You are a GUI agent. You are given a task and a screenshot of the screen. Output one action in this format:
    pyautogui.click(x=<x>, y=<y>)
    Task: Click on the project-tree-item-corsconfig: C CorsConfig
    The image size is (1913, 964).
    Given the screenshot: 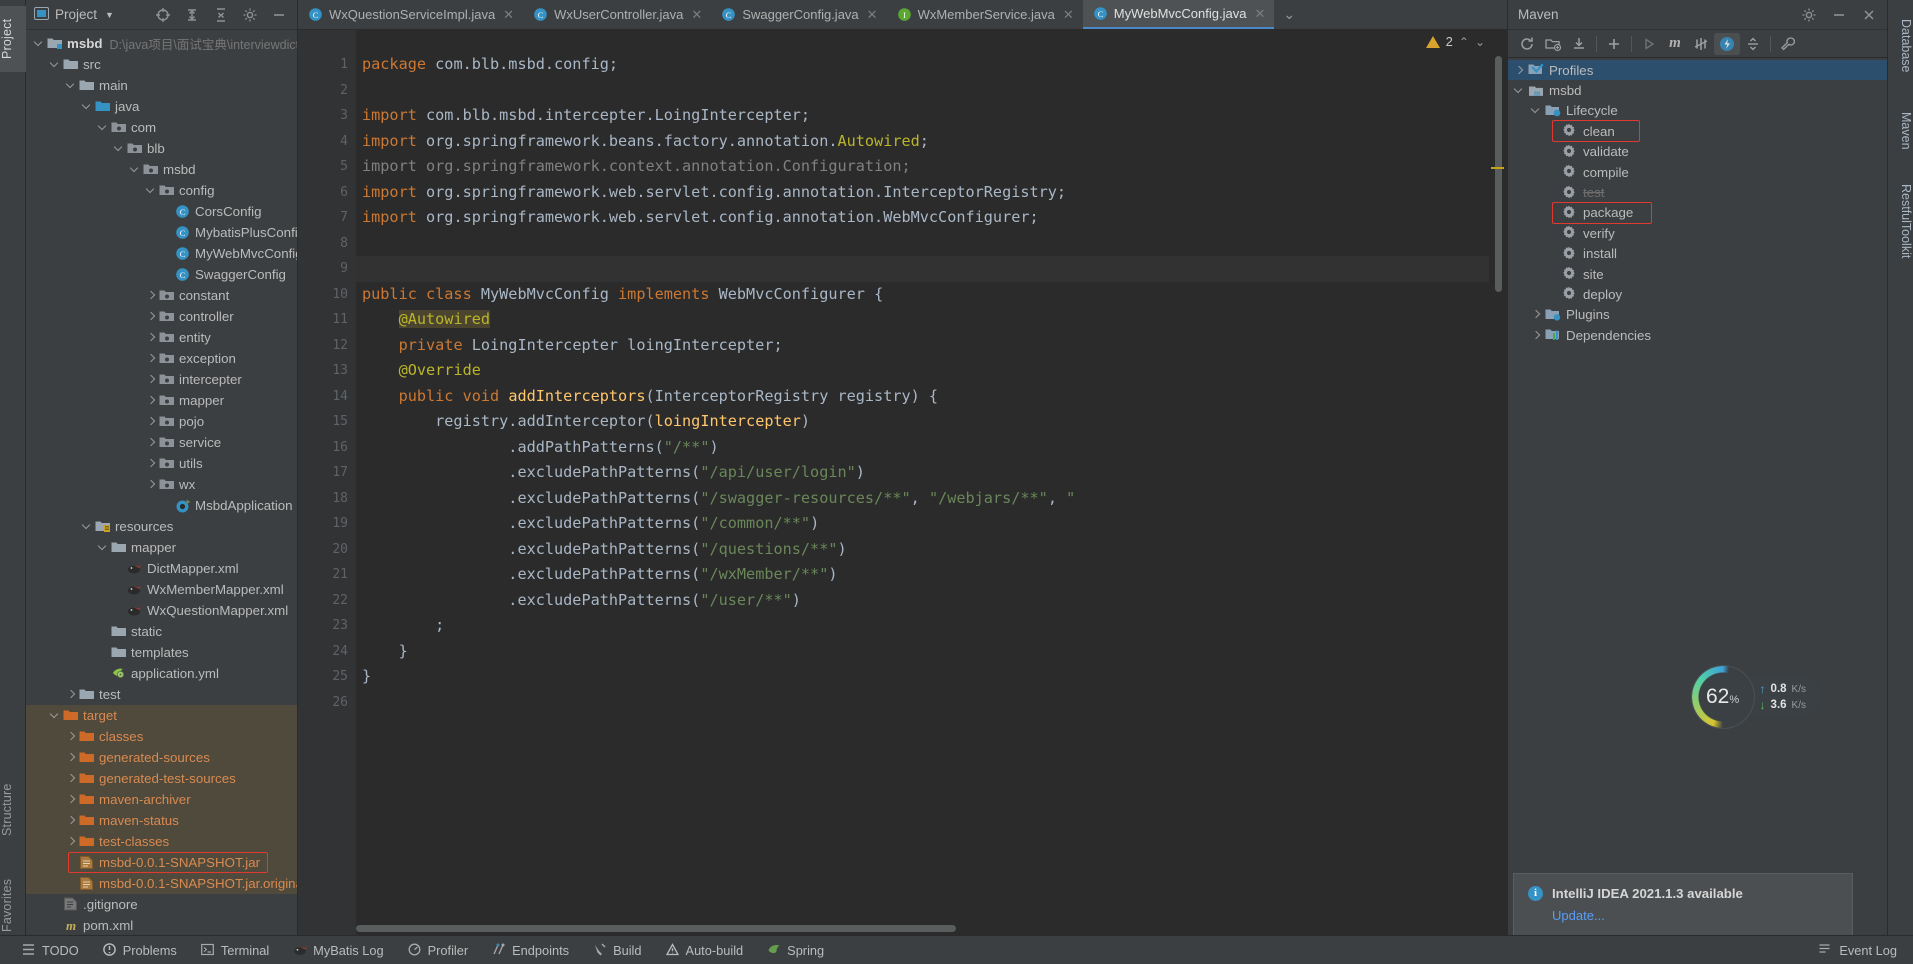 What is the action you would take?
    pyautogui.click(x=161, y=211)
    